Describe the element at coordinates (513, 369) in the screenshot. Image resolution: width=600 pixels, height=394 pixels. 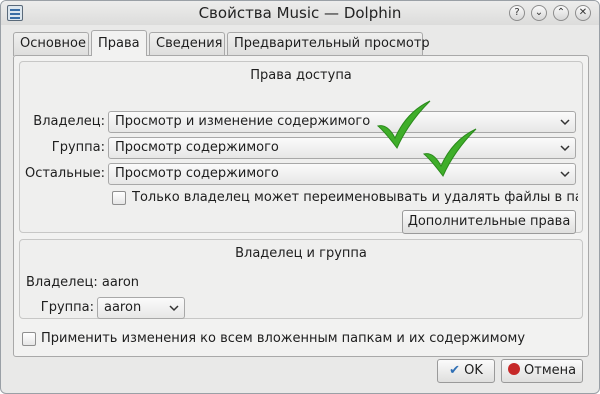
I see `cancel-icon` at that location.